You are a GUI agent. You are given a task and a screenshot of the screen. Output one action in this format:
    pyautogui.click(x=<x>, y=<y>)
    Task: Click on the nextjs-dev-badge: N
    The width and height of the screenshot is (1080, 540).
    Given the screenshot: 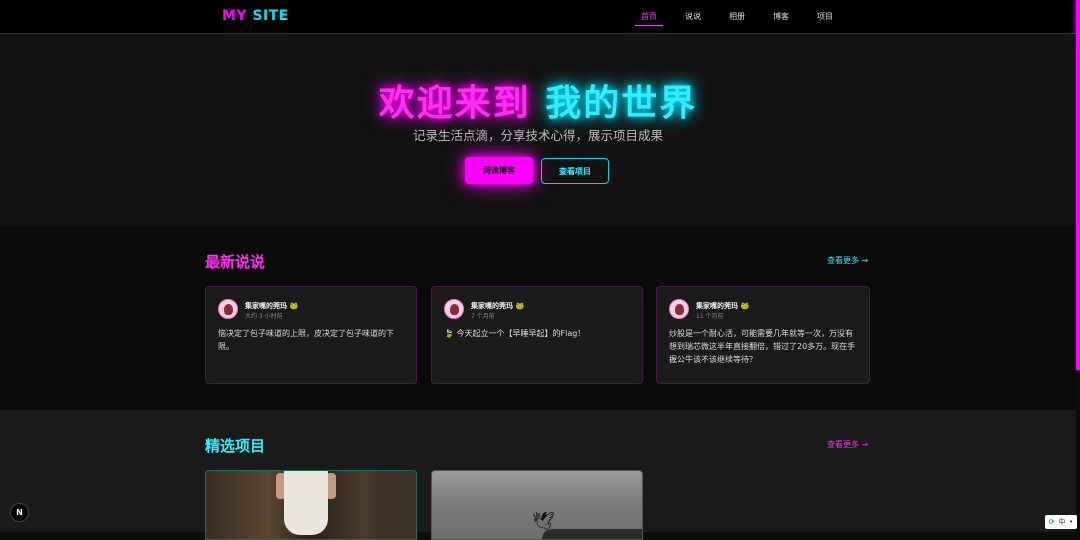 What is the action you would take?
    pyautogui.click(x=19, y=512)
    